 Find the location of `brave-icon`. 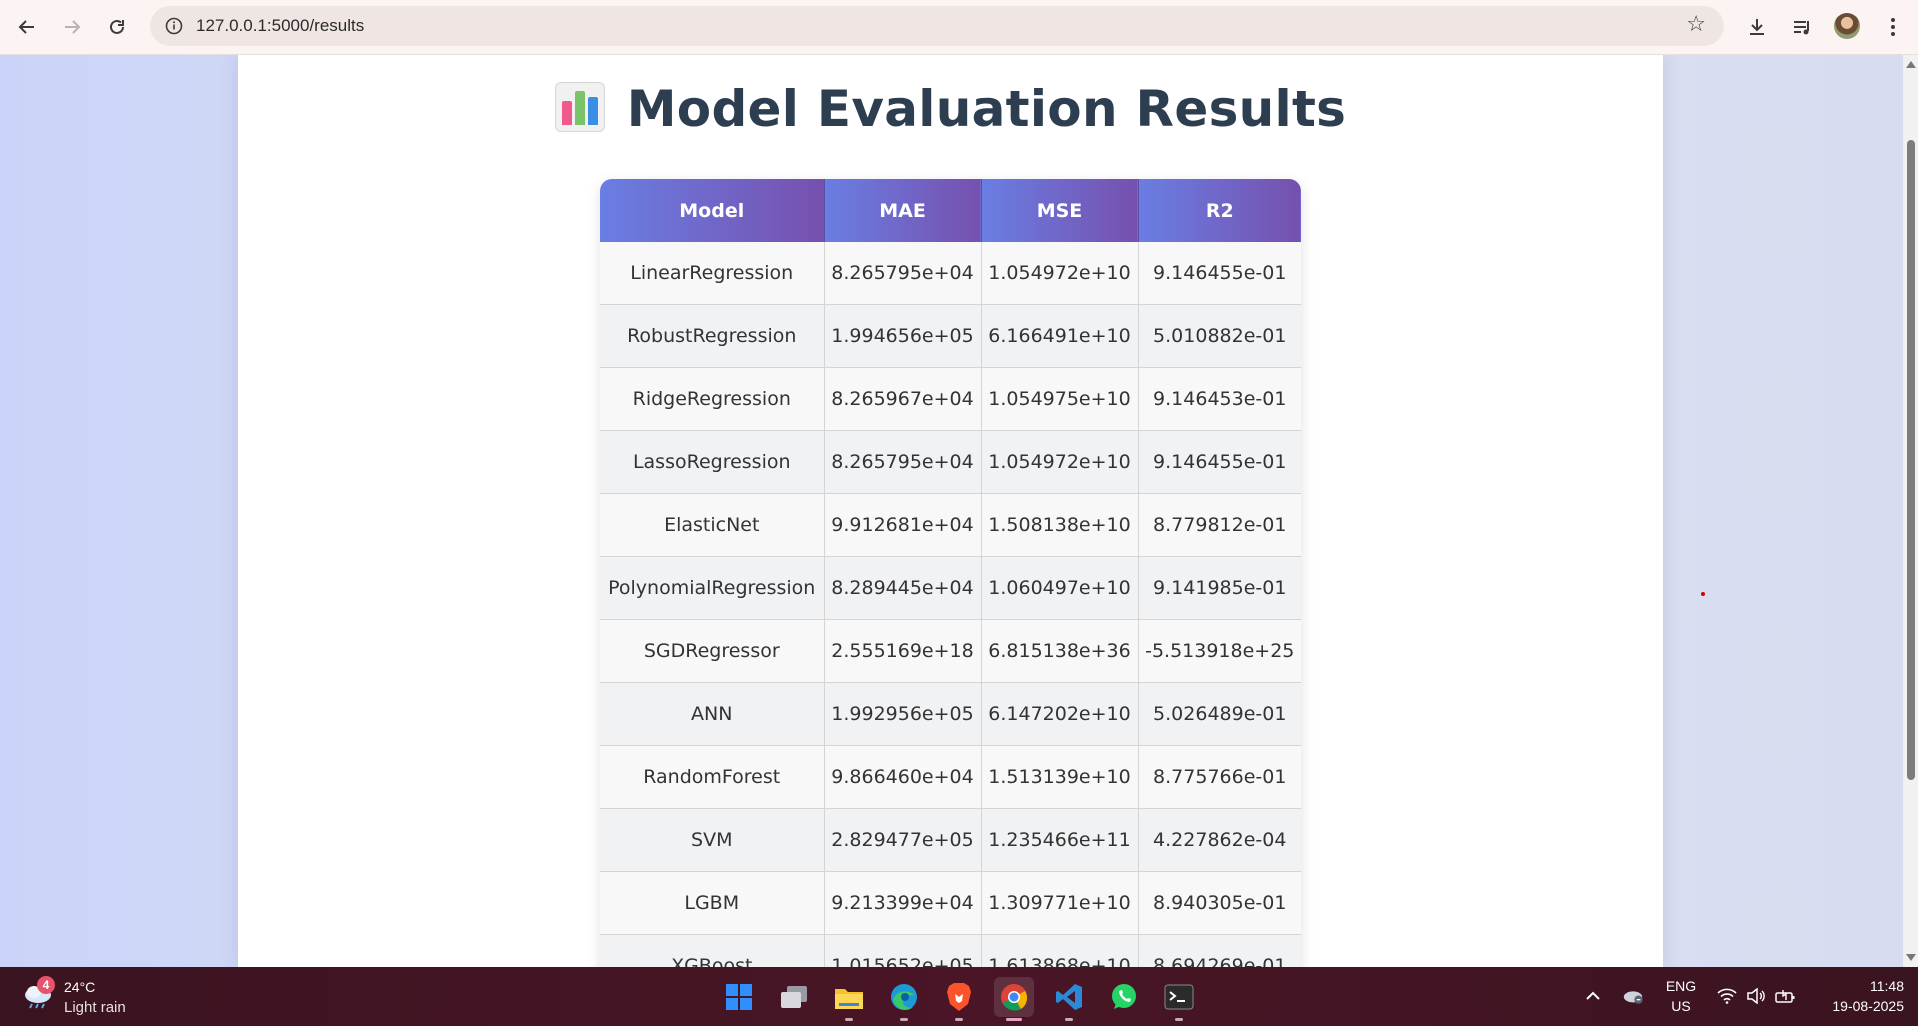

brave-icon is located at coordinates (959, 997).